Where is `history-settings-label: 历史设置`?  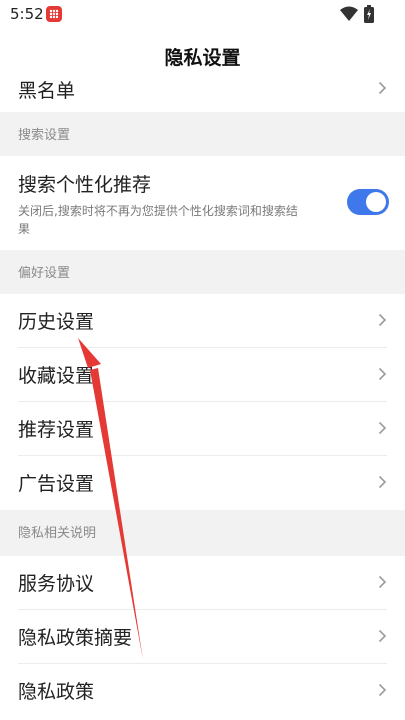
history-settings-label: 历史设置 is located at coordinates (56, 322).